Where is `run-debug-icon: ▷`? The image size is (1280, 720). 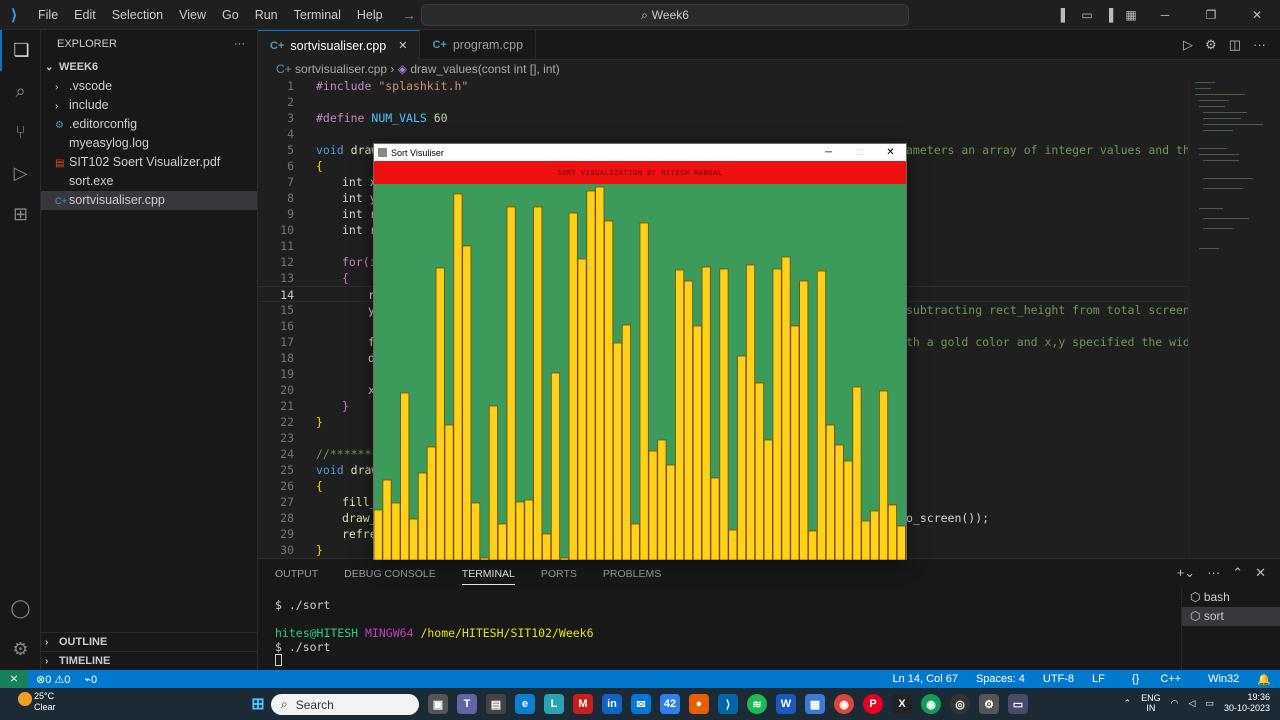 run-debug-icon: ▷ is located at coordinates (20, 173).